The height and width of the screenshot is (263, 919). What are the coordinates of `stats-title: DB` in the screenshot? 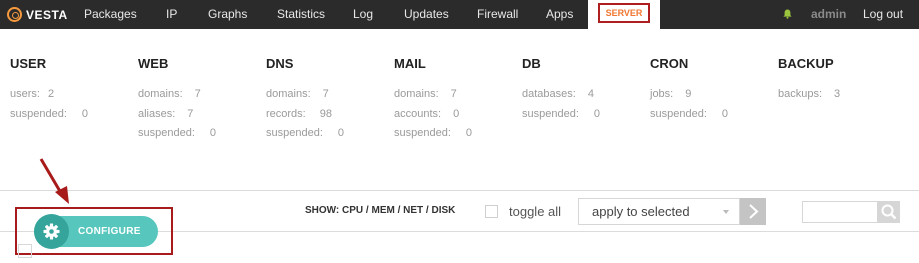 It's located at (531, 63).